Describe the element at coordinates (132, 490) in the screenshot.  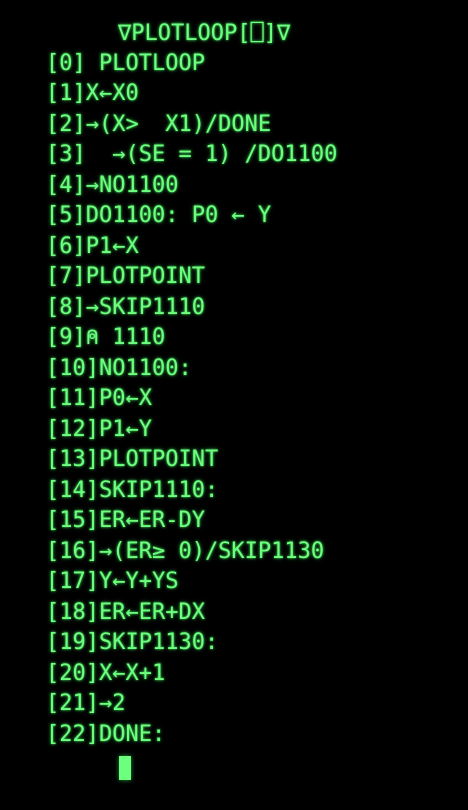
I see `code-line-14: [14]SKIP1110:` at that location.